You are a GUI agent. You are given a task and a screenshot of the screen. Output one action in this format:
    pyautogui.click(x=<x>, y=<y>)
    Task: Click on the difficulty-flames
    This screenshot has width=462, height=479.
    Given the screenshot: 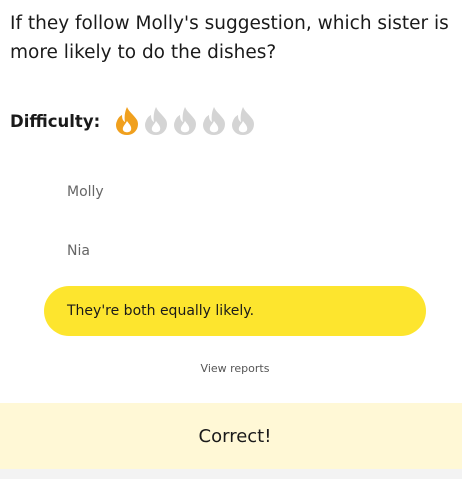 What is the action you would take?
    pyautogui.click(x=186, y=121)
    